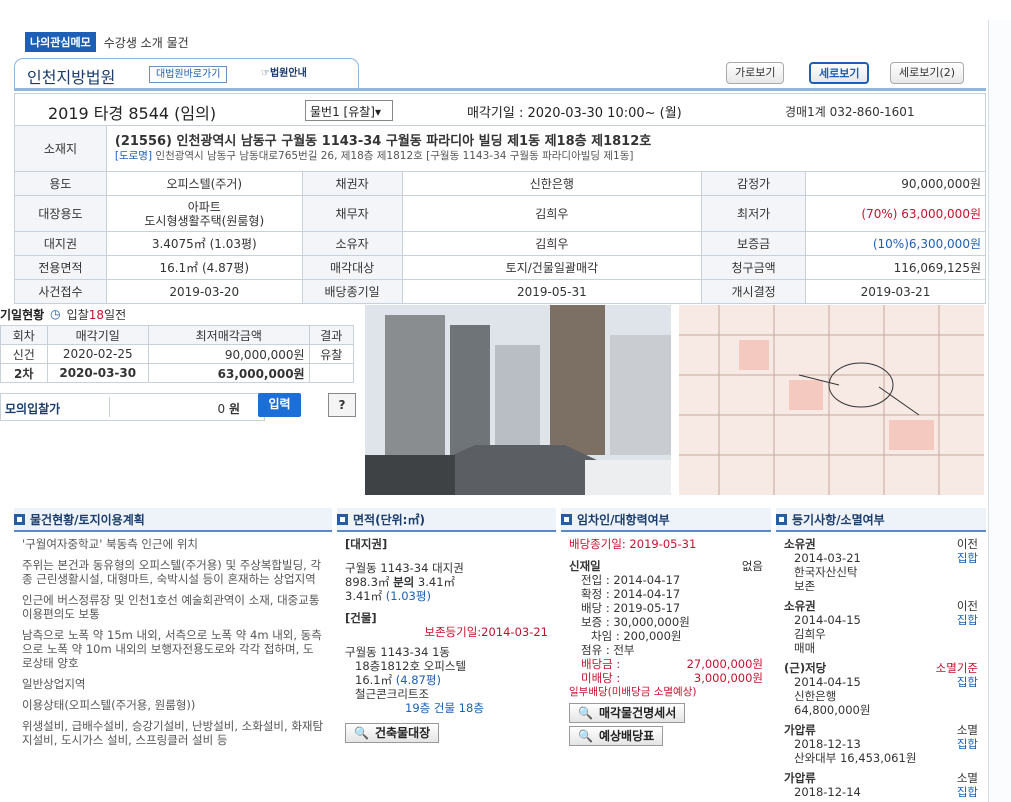 The image size is (1011, 802). Describe the element at coordinates (616, 736) in the screenshot. I see `expected-dividend-button: 🔍 예상배당표` at that location.